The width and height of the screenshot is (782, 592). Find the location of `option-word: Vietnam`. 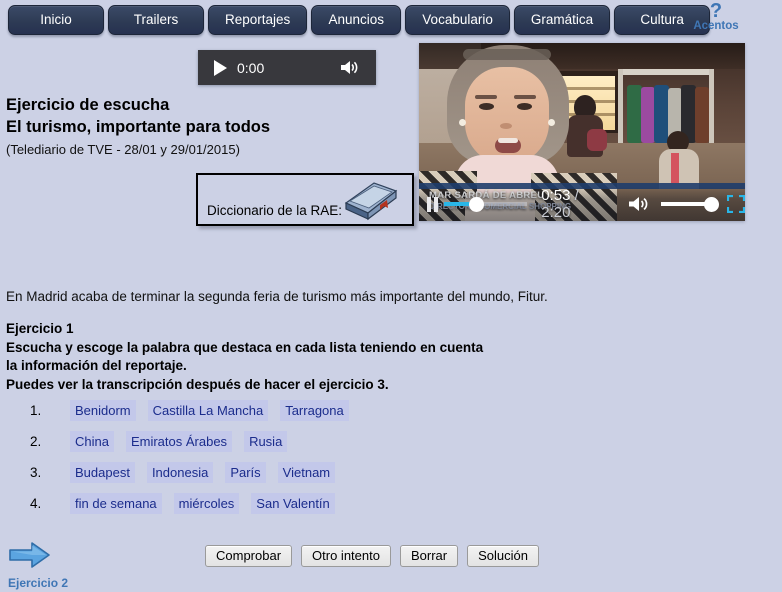

option-word: Vietnam is located at coordinates (306, 472).